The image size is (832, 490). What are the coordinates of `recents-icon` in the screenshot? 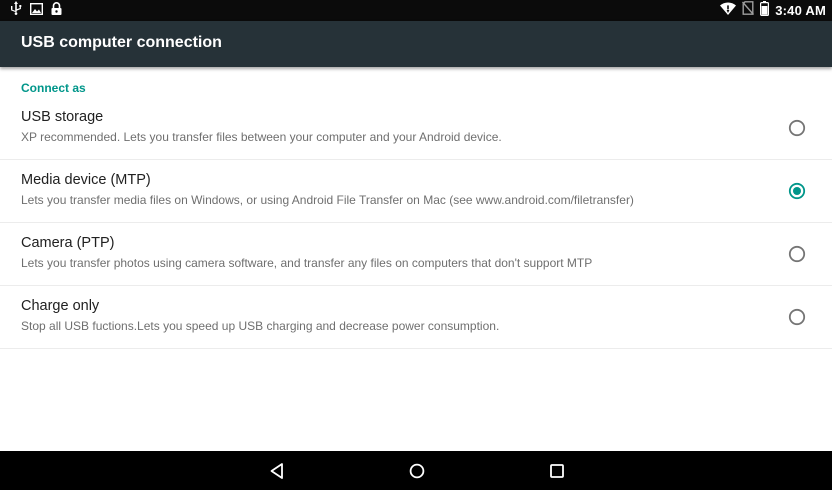 It's located at (557, 471).